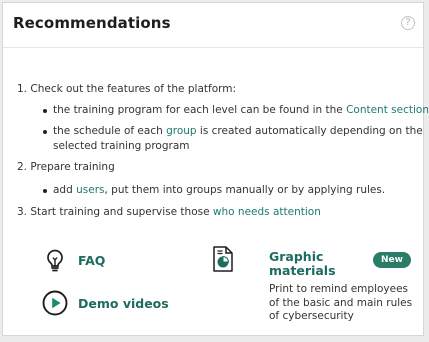 This screenshot has height=342, width=429. What do you see at coordinates (55, 303) in the screenshot?
I see `play-circle-icon` at bounding box center [55, 303].